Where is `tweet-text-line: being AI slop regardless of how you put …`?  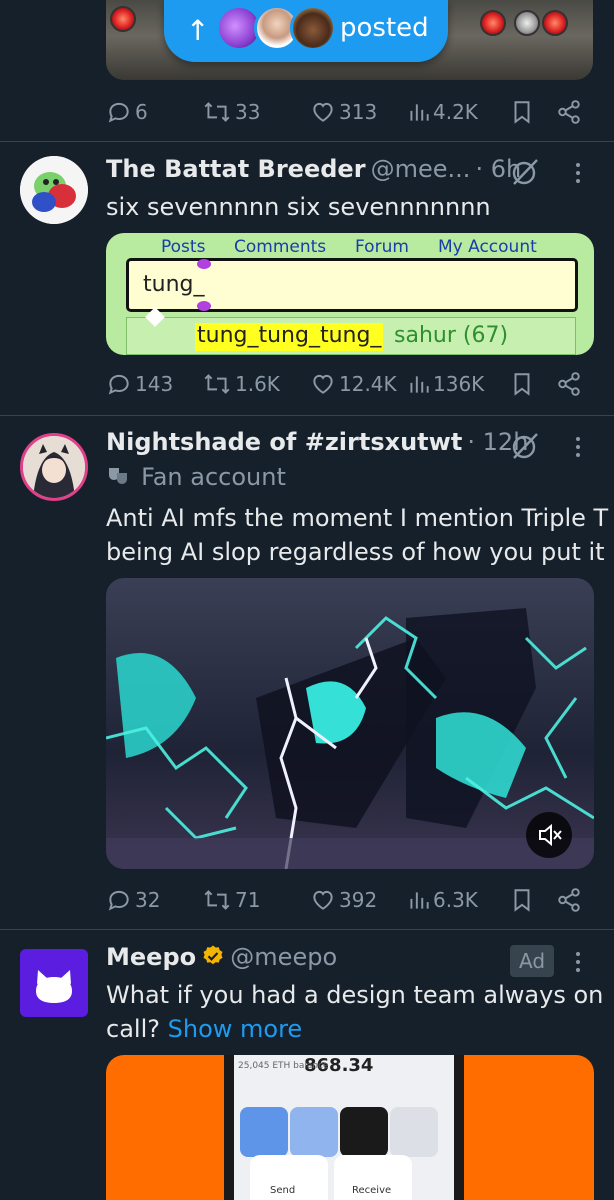 tweet-text-line: being AI slop regardless of how you put … is located at coordinates (355, 552).